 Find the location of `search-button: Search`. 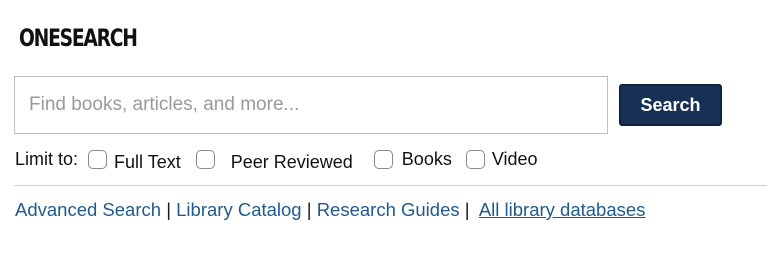

search-button: Search is located at coordinates (670, 105).